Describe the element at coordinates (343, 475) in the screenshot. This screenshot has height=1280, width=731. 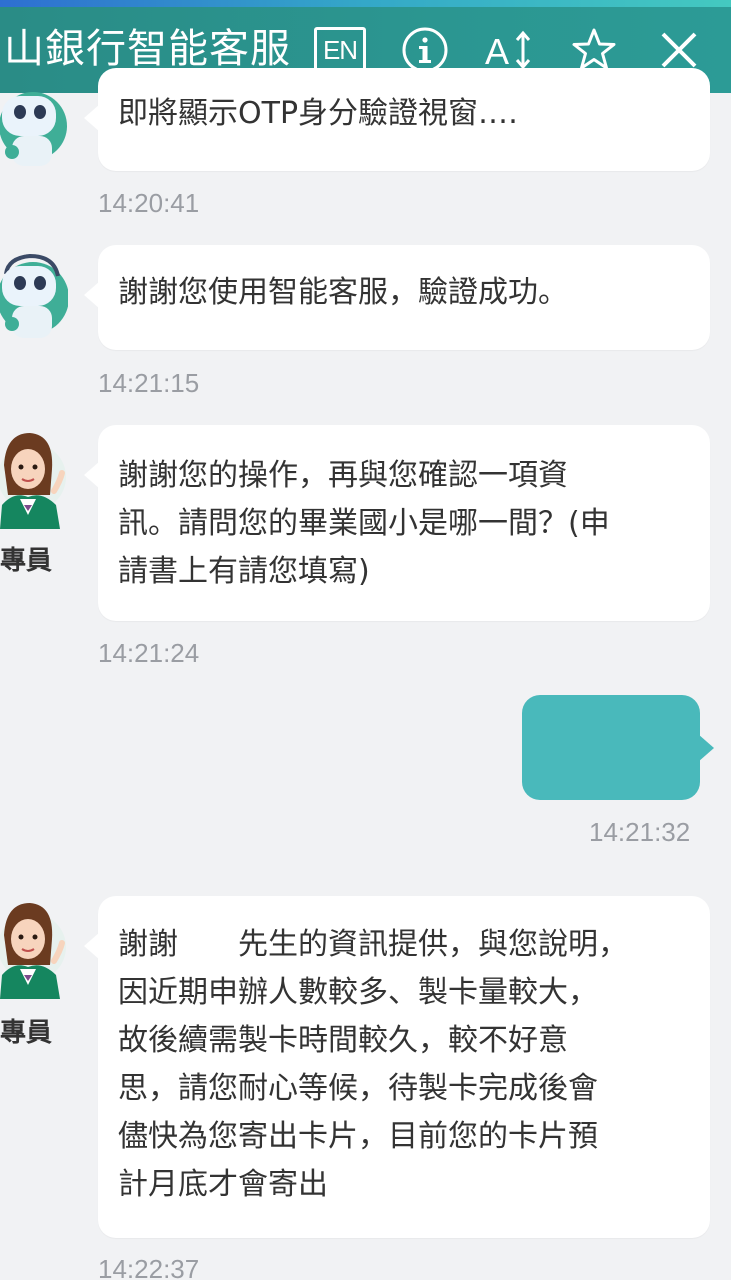
I see `message-line: 謝謝您的操作，再與您確認一項資` at that location.